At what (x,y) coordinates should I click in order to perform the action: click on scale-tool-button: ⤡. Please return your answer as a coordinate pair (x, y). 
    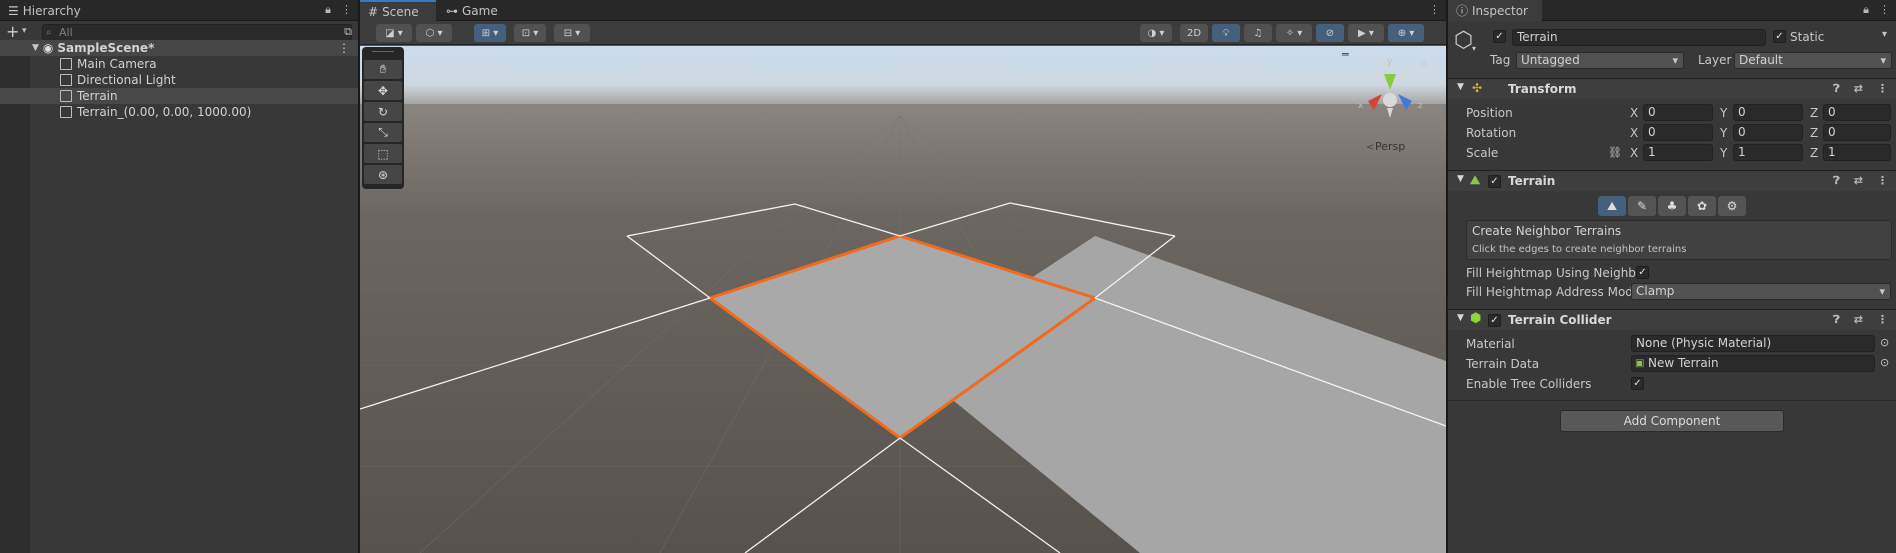
    Looking at the image, I should click on (383, 132).